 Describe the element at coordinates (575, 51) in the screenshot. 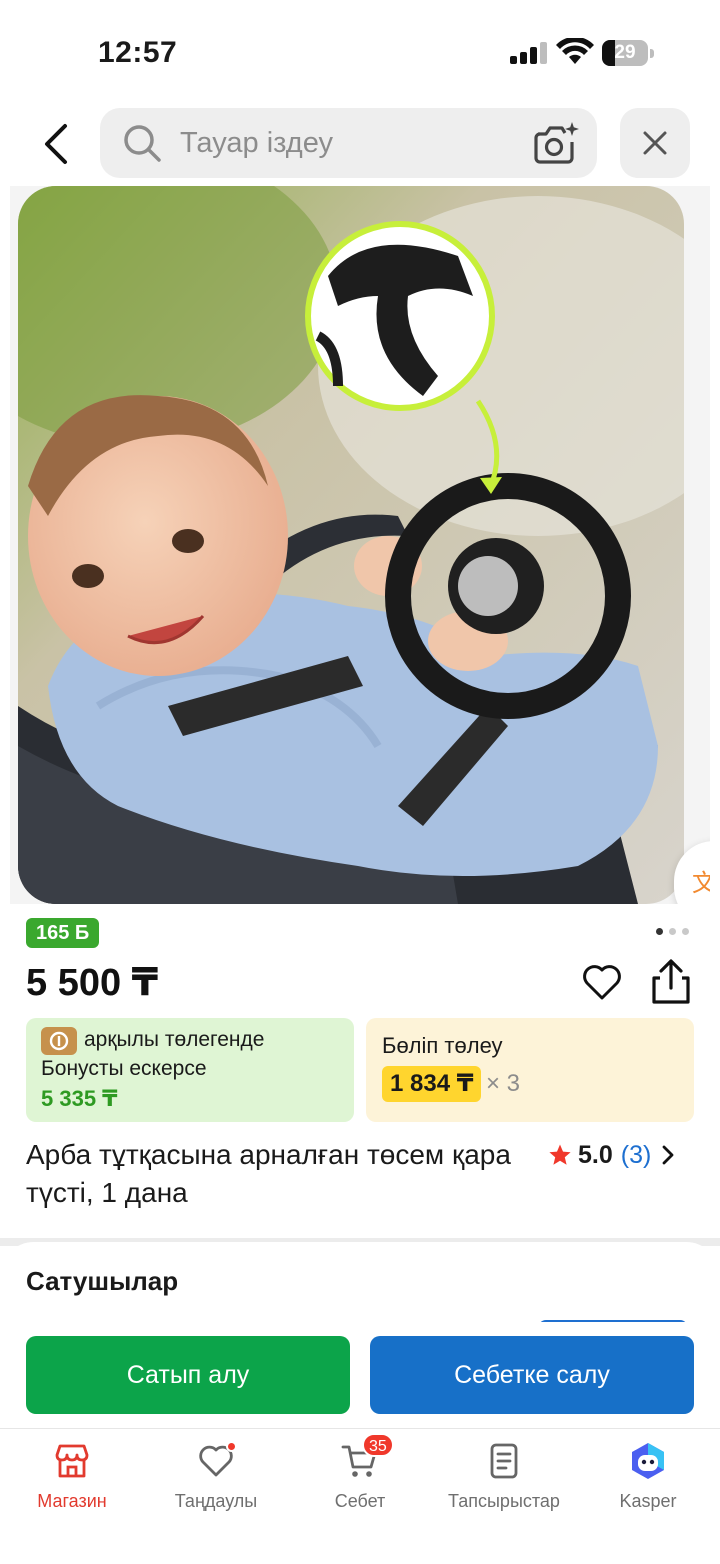

I see `wifi-icon` at that location.